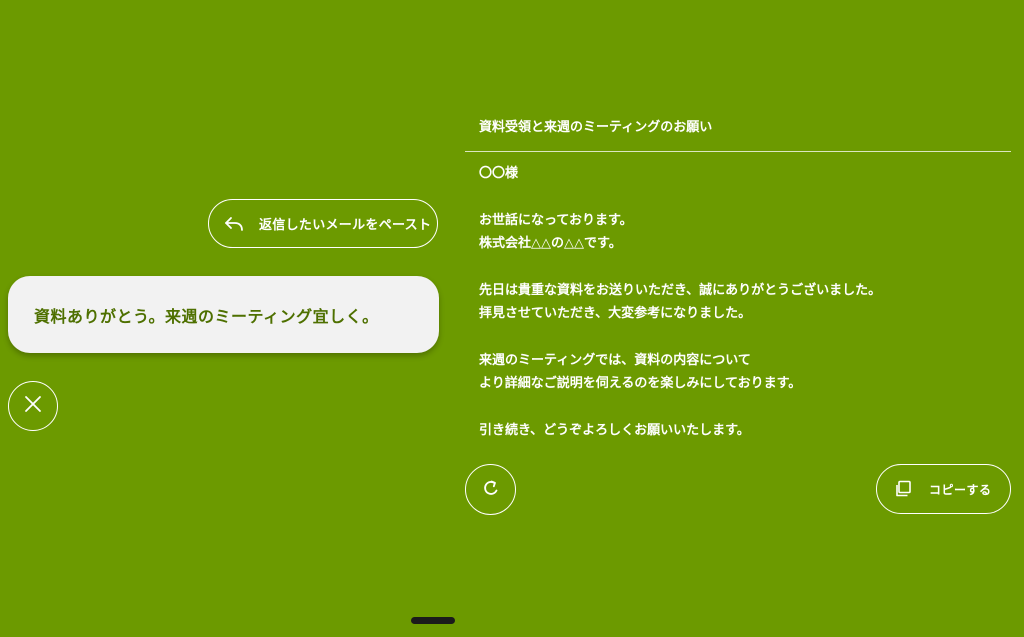 The height and width of the screenshot is (637, 1024). I want to click on close-icon, so click(33, 406).